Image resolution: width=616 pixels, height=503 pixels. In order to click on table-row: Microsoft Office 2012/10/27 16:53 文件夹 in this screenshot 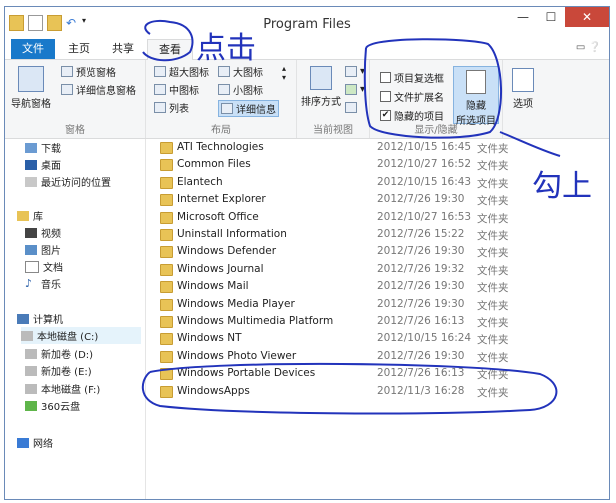, I will do `click(377, 217)`.